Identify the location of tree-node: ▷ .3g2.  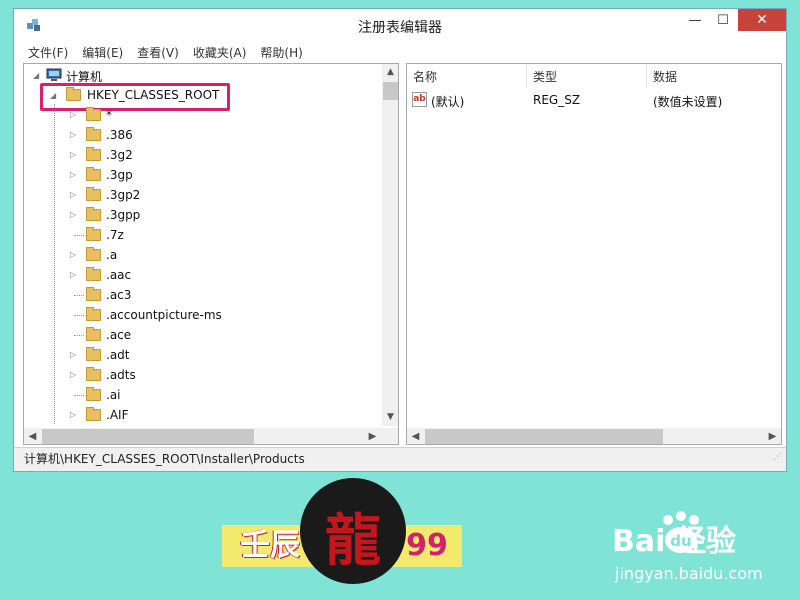
(202, 155).